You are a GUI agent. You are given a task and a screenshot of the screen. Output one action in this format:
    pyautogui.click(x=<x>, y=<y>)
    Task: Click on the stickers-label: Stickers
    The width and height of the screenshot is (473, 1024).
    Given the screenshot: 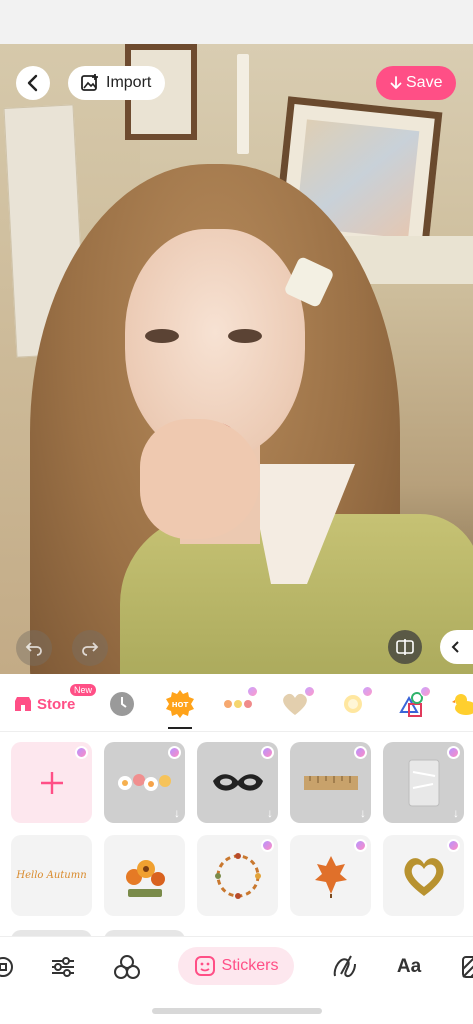 What is the action you would take?
    pyautogui.click(x=250, y=965)
    